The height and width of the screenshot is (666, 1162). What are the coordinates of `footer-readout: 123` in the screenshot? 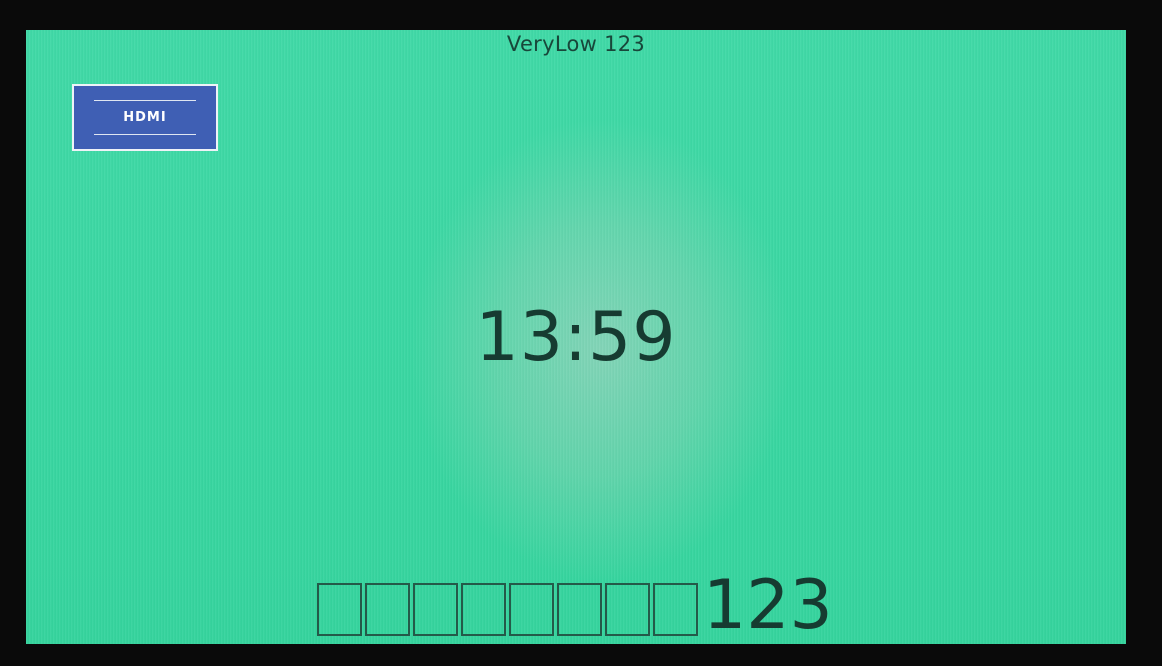 It's located at (575, 605).